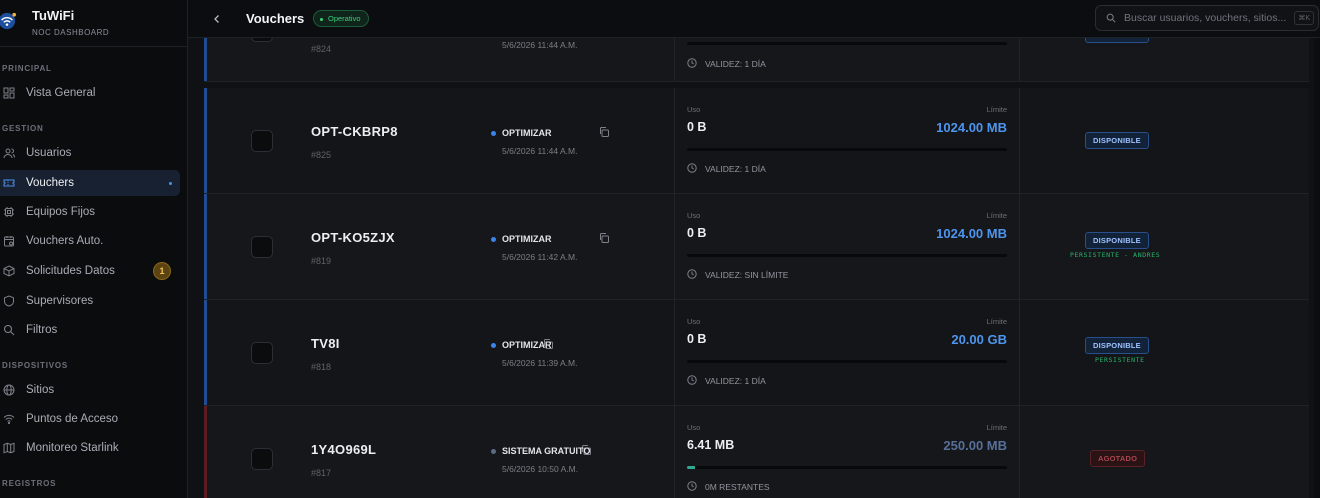 Image resolution: width=1320 pixels, height=498 pixels. Describe the element at coordinates (737, 487) in the screenshot. I see `validity: 0M RESTANTES` at that location.